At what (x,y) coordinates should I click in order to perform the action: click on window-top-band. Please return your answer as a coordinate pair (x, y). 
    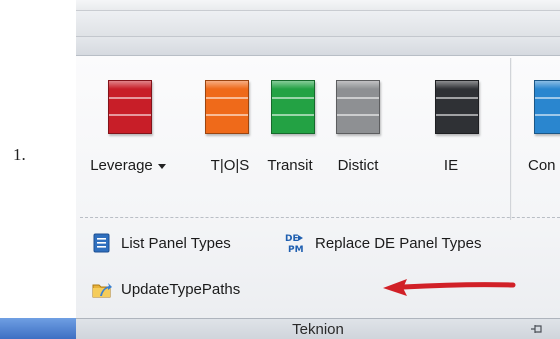
    Looking at the image, I should click on (318, 5).